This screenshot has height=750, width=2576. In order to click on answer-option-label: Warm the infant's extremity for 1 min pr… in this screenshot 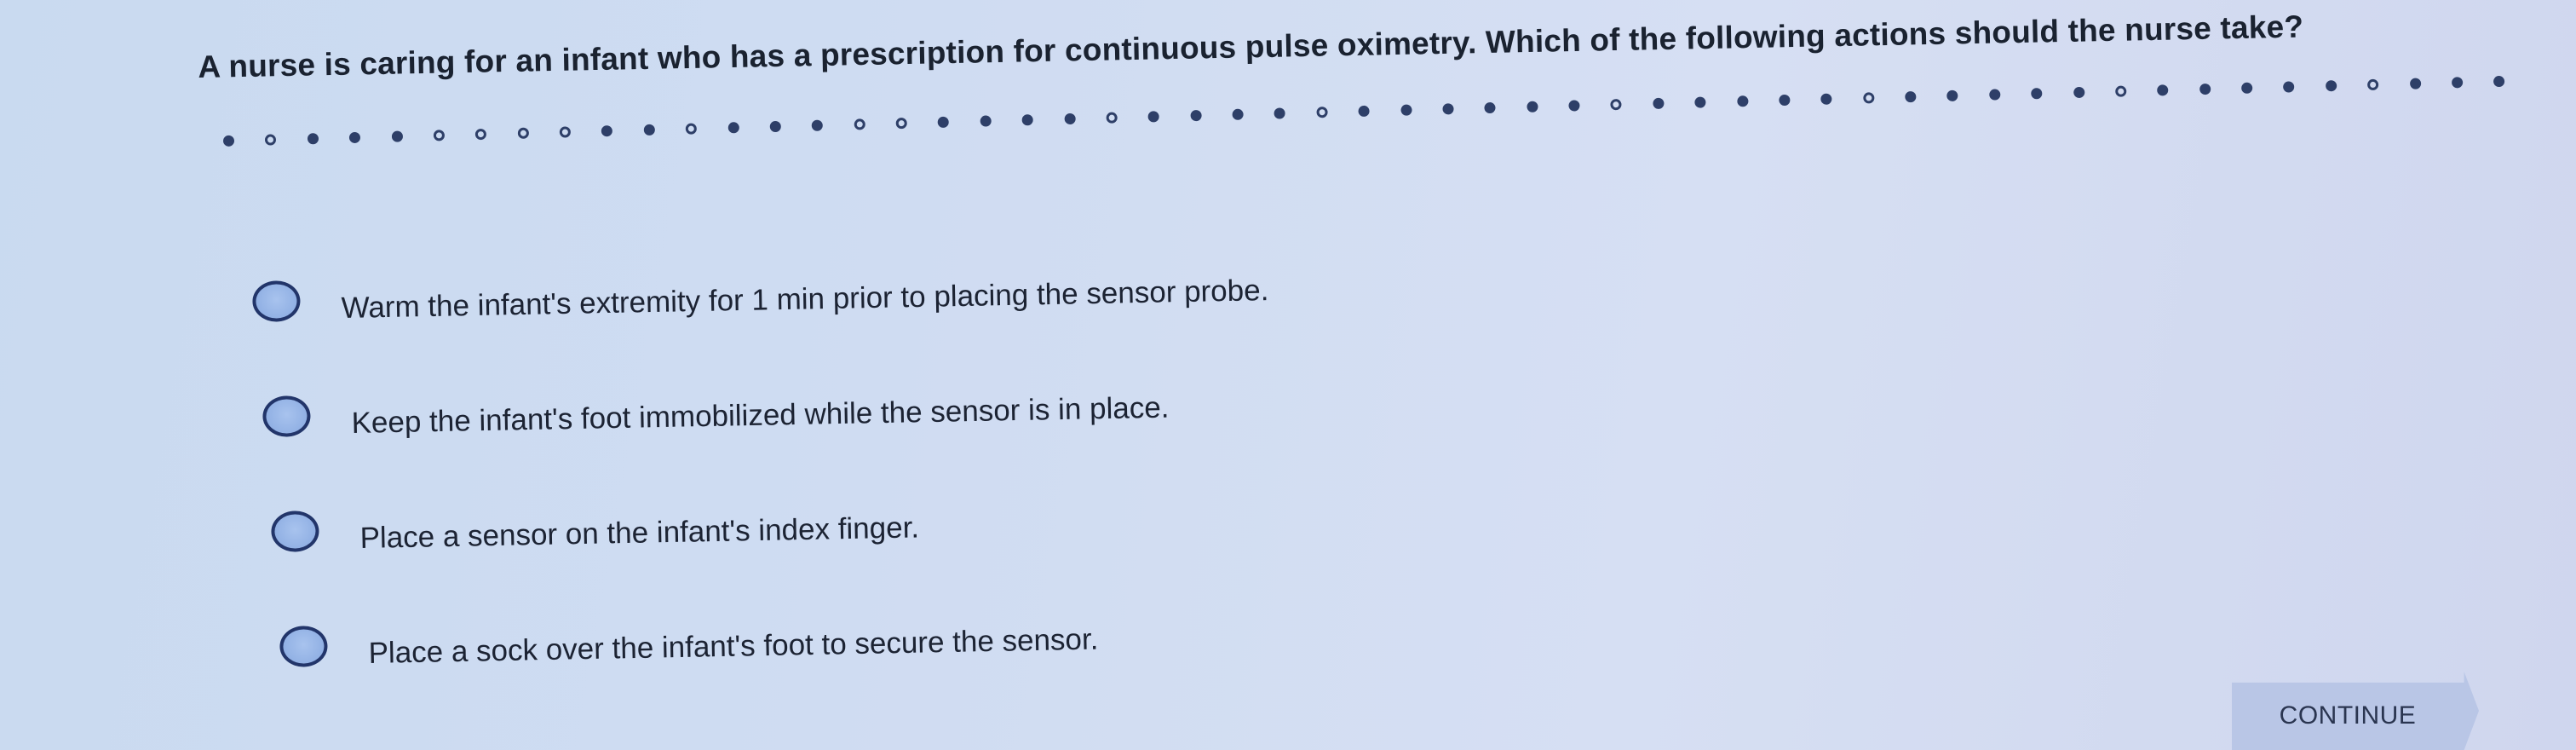, I will do `click(805, 299)`.